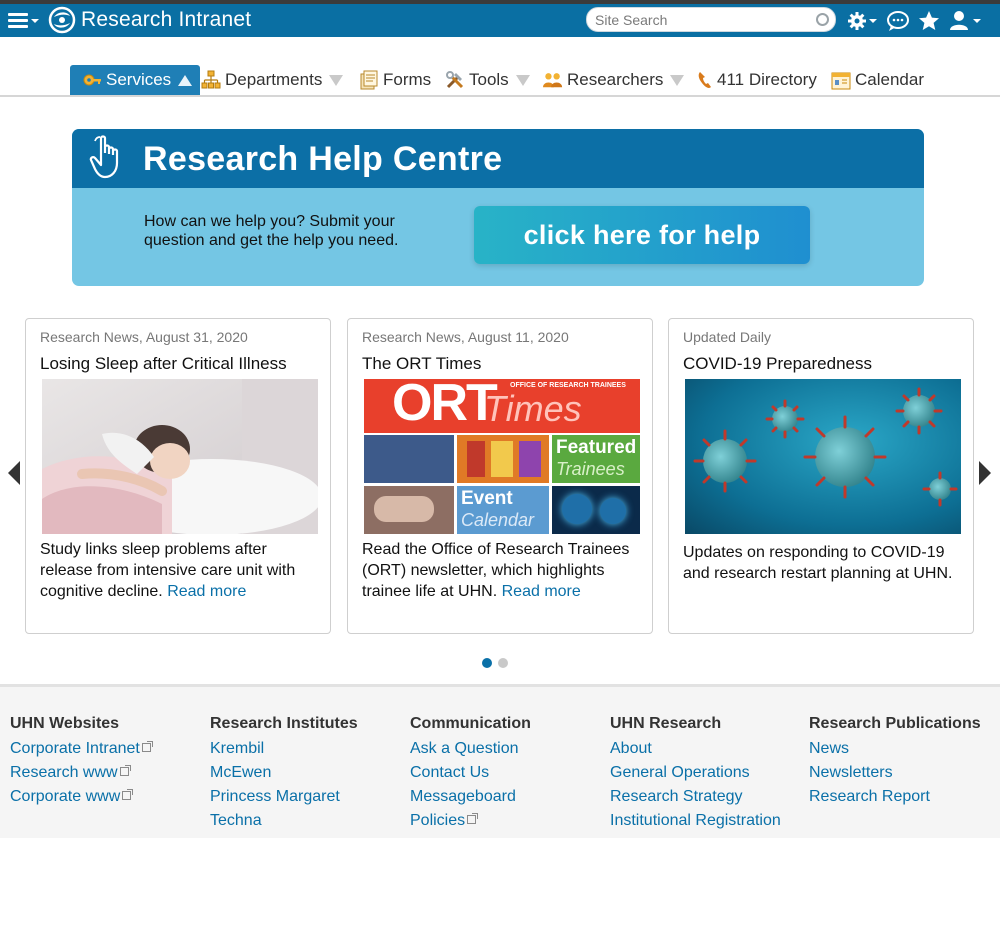 Image resolution: width=1000 pixels, height=941 pixels. I want to click on footer-link: Institutional Registration, so click(695, 821).